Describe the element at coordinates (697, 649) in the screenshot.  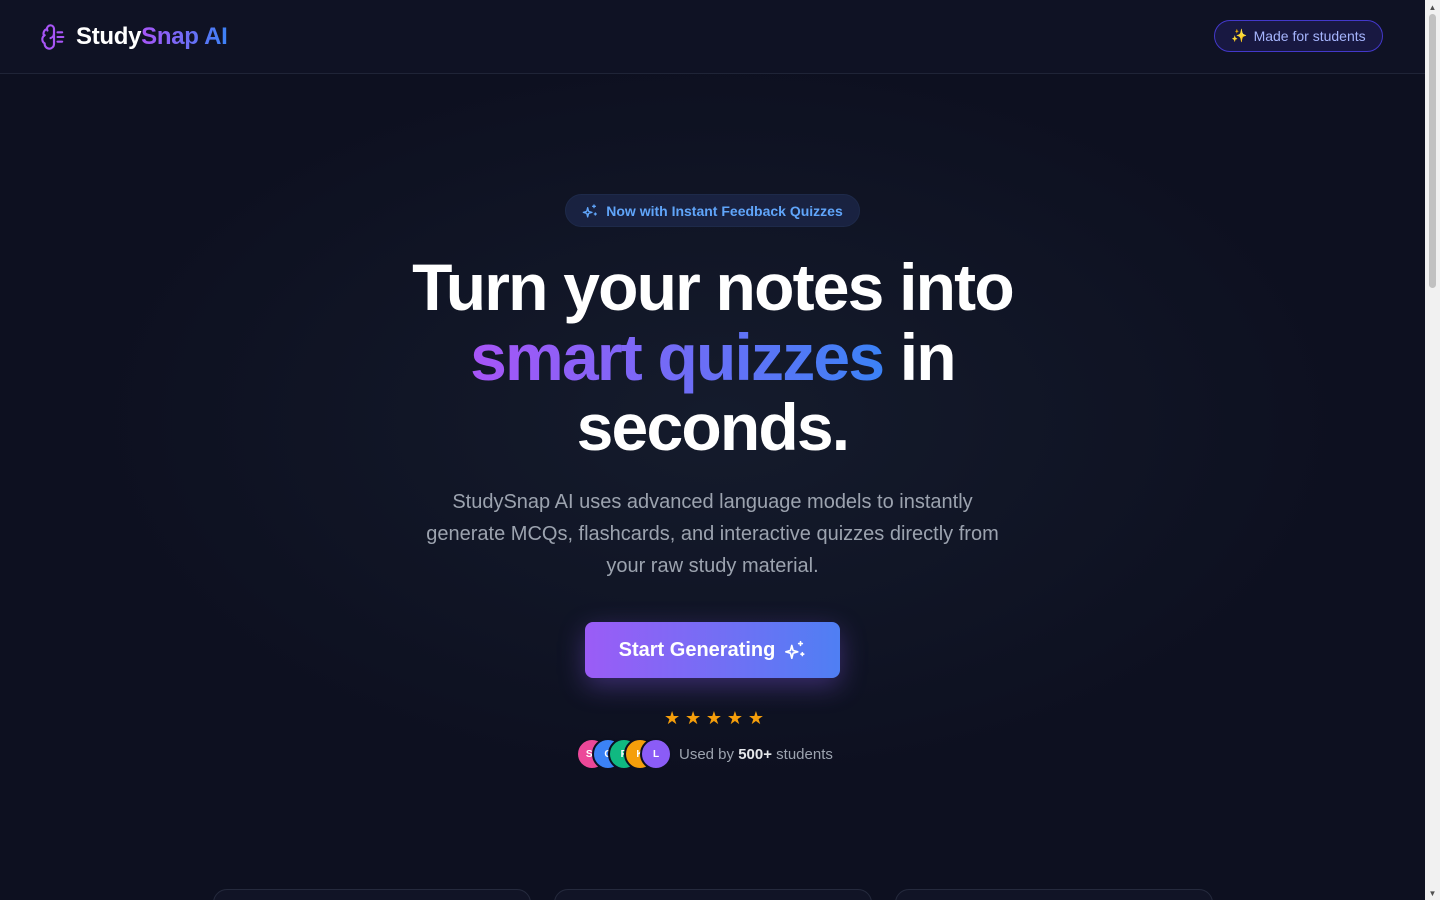
I see `start-generating-label: Start Generating` at that location.